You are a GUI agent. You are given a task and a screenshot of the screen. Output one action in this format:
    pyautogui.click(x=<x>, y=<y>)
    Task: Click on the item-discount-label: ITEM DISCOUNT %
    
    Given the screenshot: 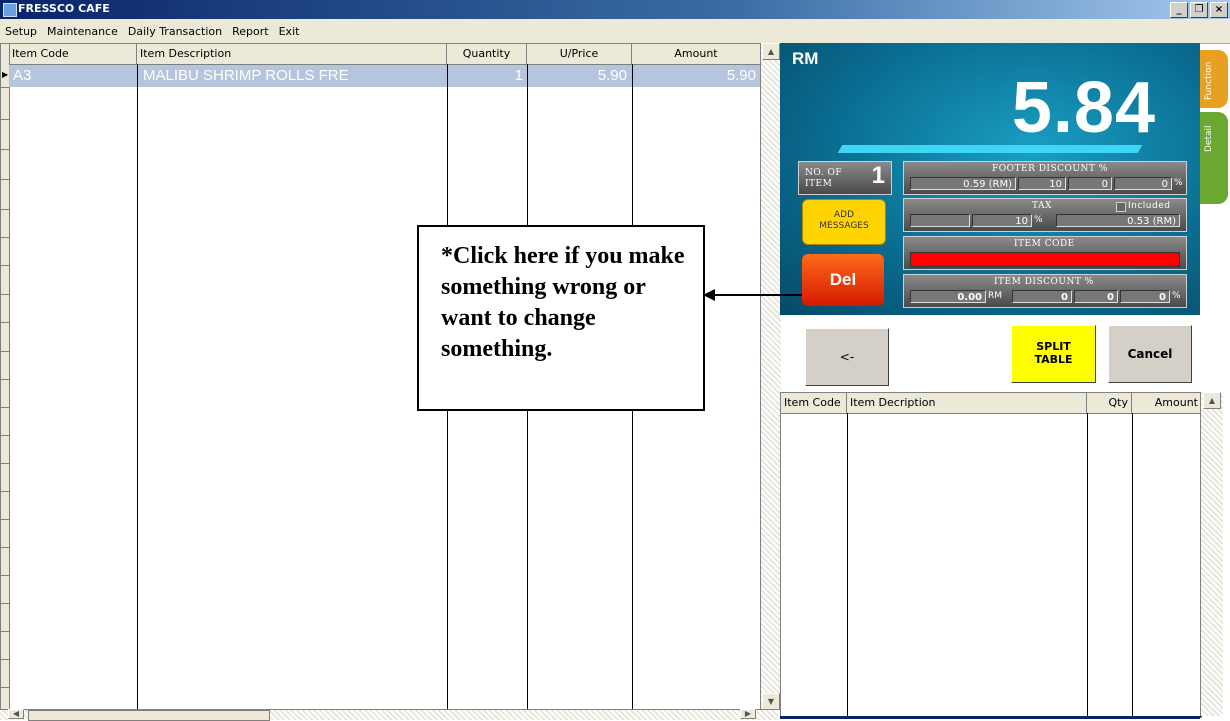 What is the action you would take?
    pyautogui.click(x=1044, y=282)
    